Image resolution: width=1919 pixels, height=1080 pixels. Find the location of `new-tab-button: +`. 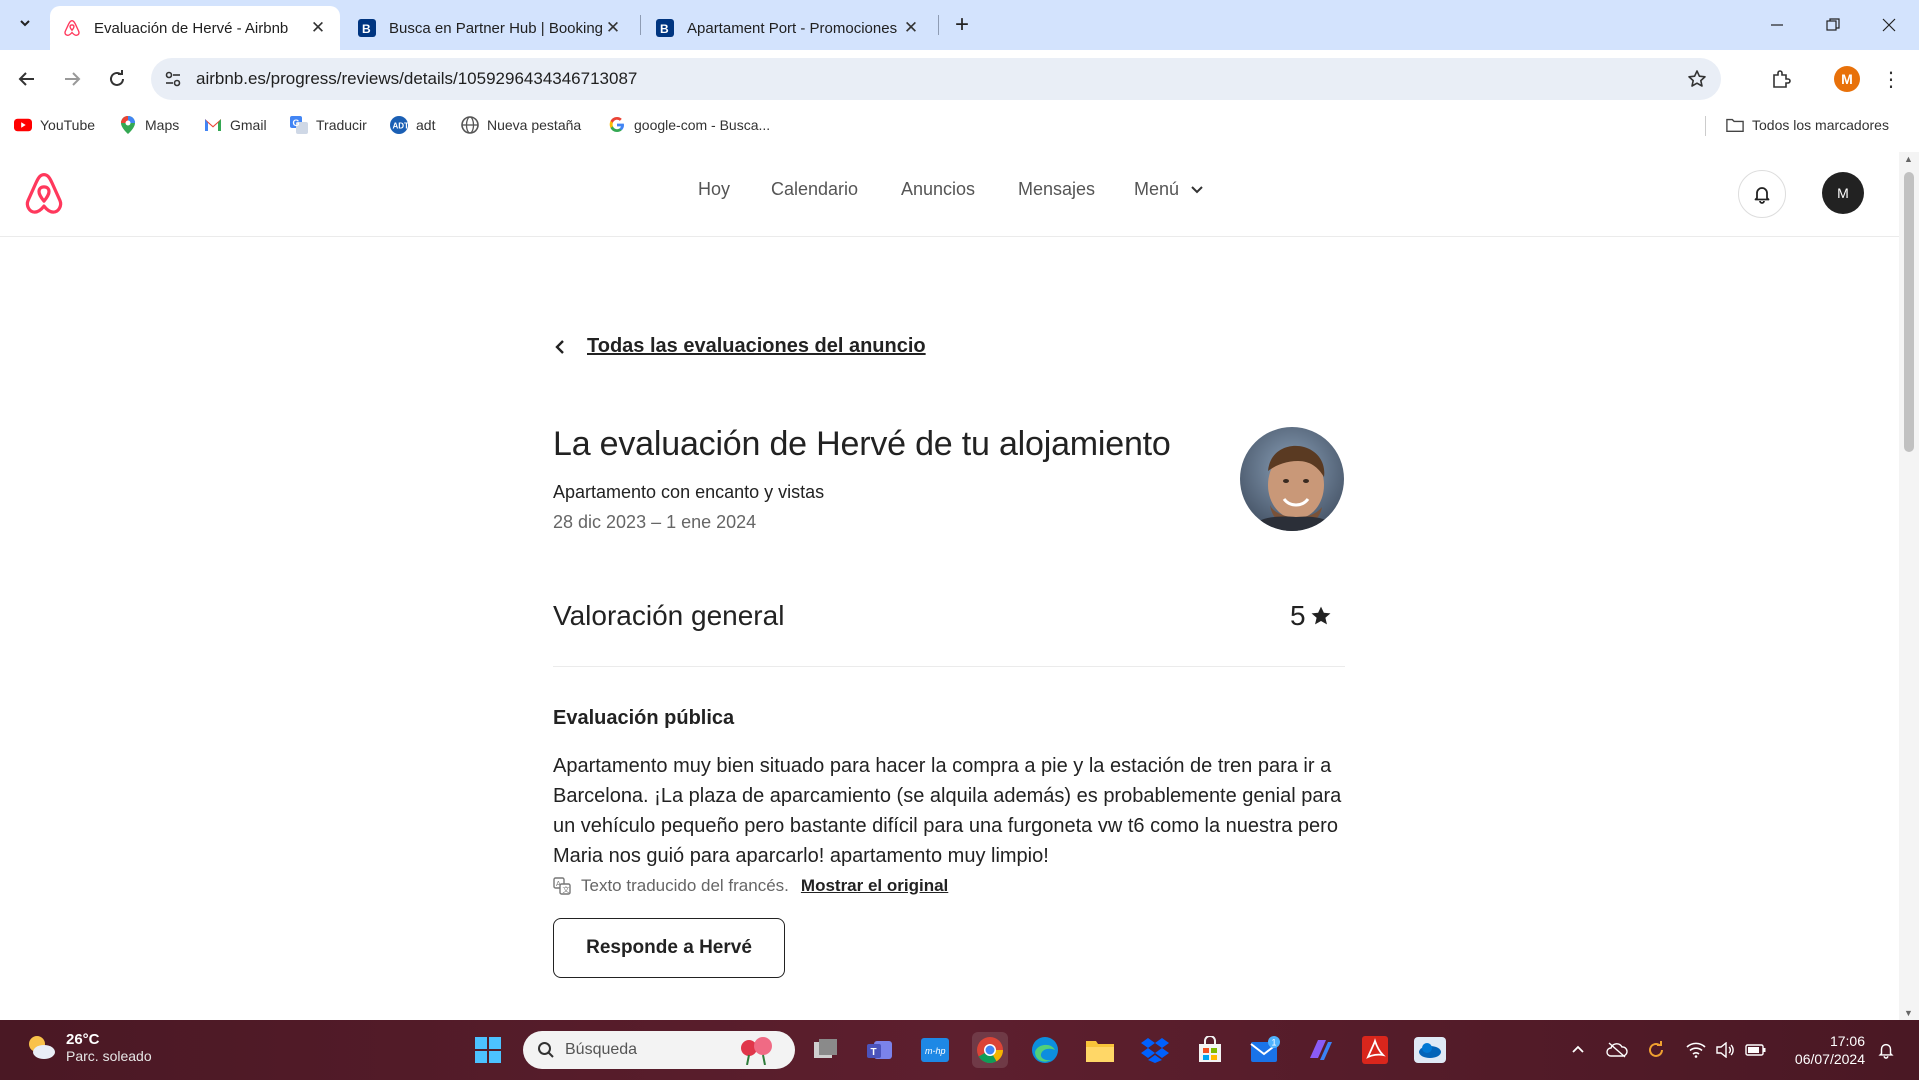

new-tab-button: + is located at coordinates (962, 25).